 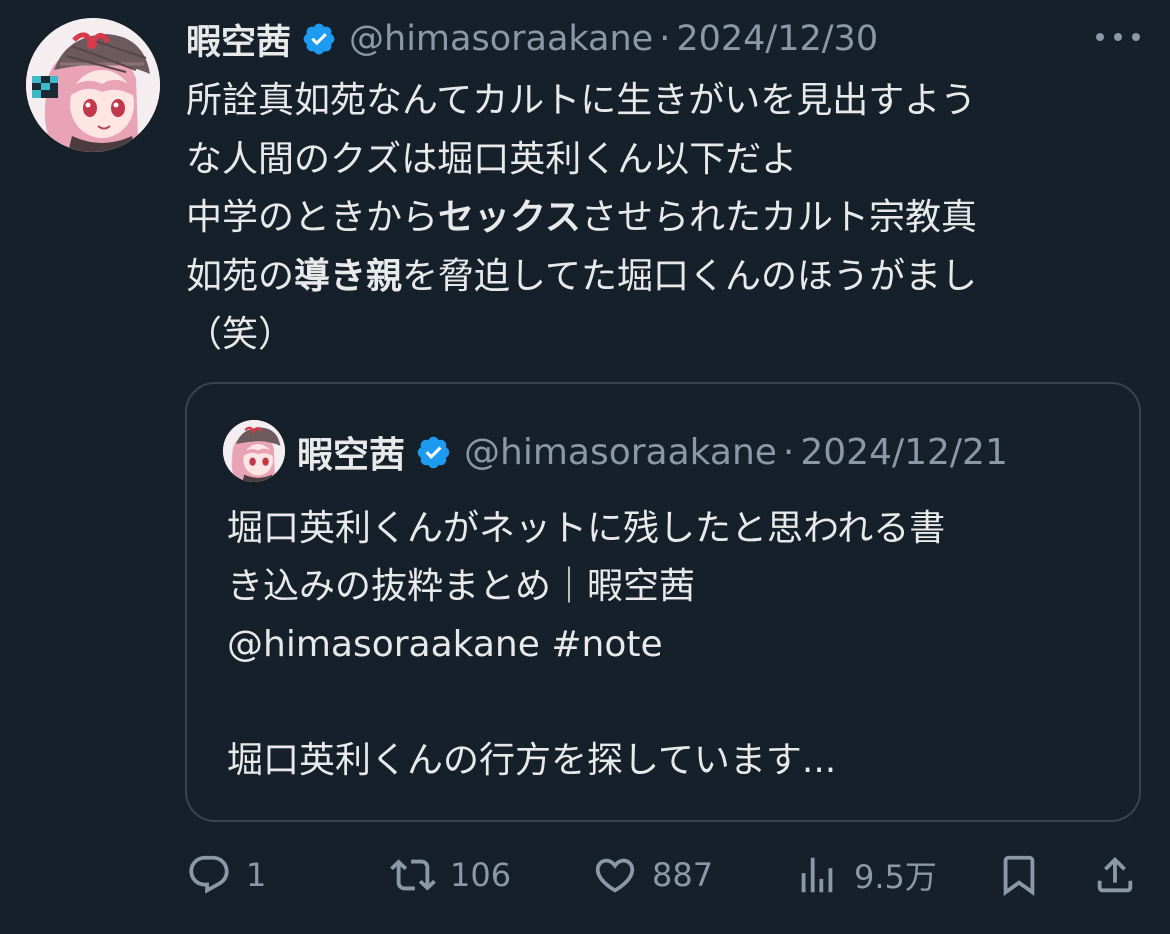 What do you see at coordinates (615, 875) in the screenshot?
I see `heart-icon` at bounding box center [615, 875].